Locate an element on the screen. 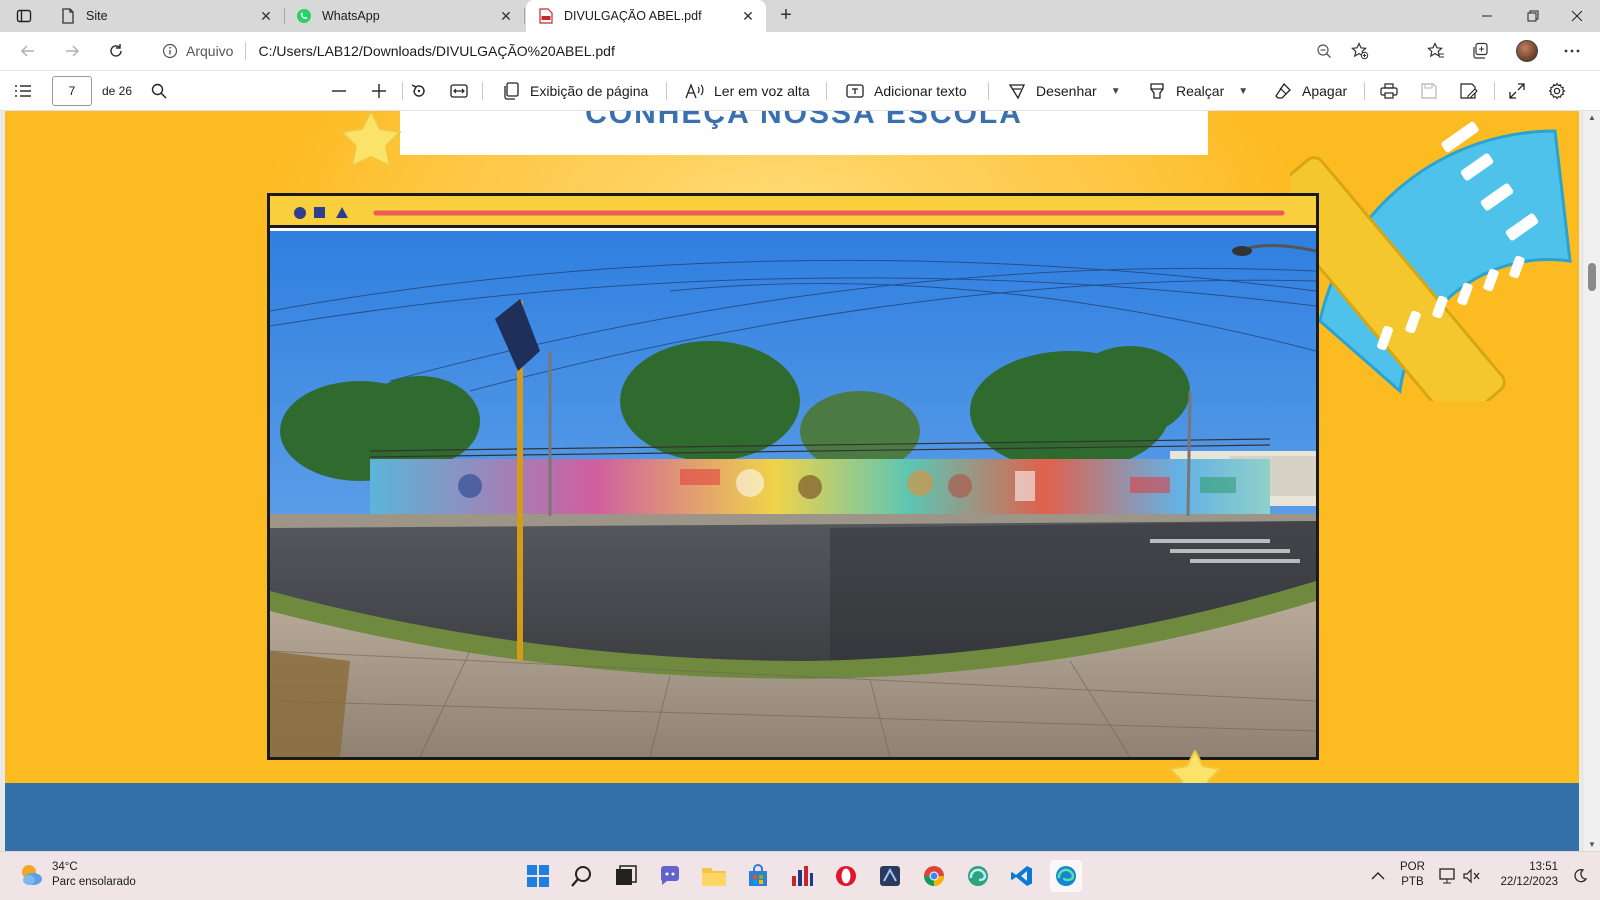  zoom-icon is located at coordinates (1324, 51).